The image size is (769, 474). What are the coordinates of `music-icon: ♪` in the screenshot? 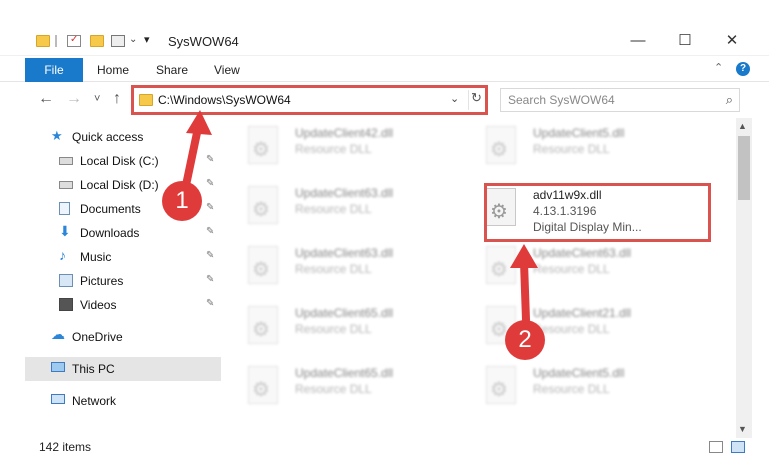 It's located at (62, 255).